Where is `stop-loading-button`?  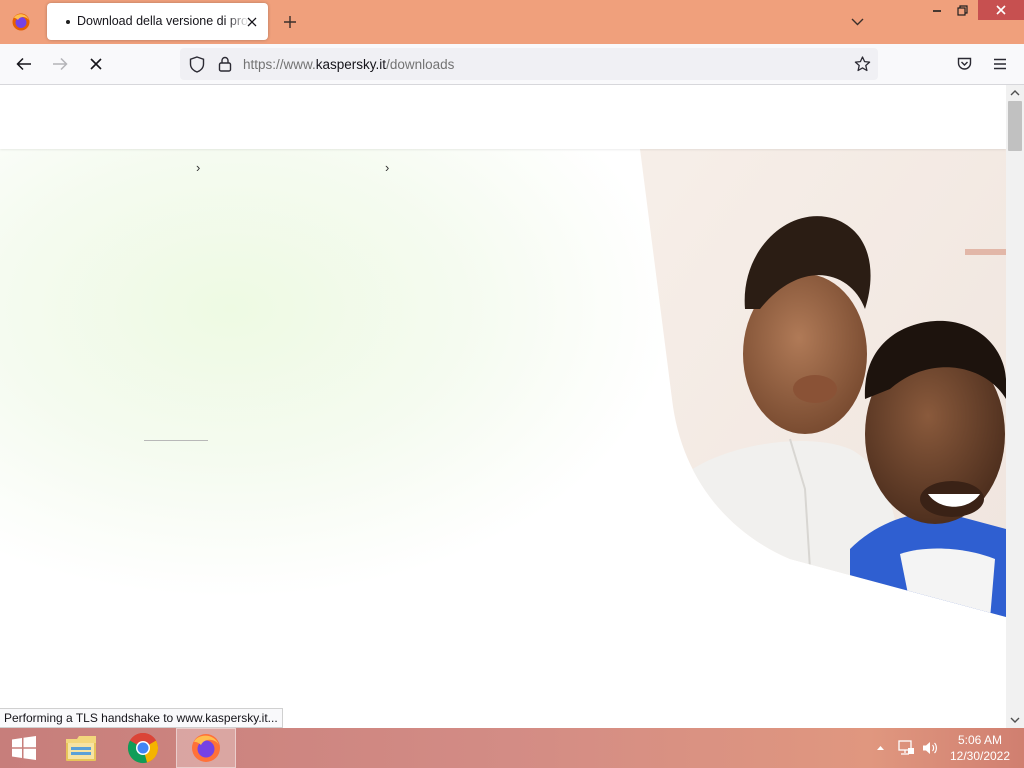
stop-loading-button is located at coordinates (96, 64).